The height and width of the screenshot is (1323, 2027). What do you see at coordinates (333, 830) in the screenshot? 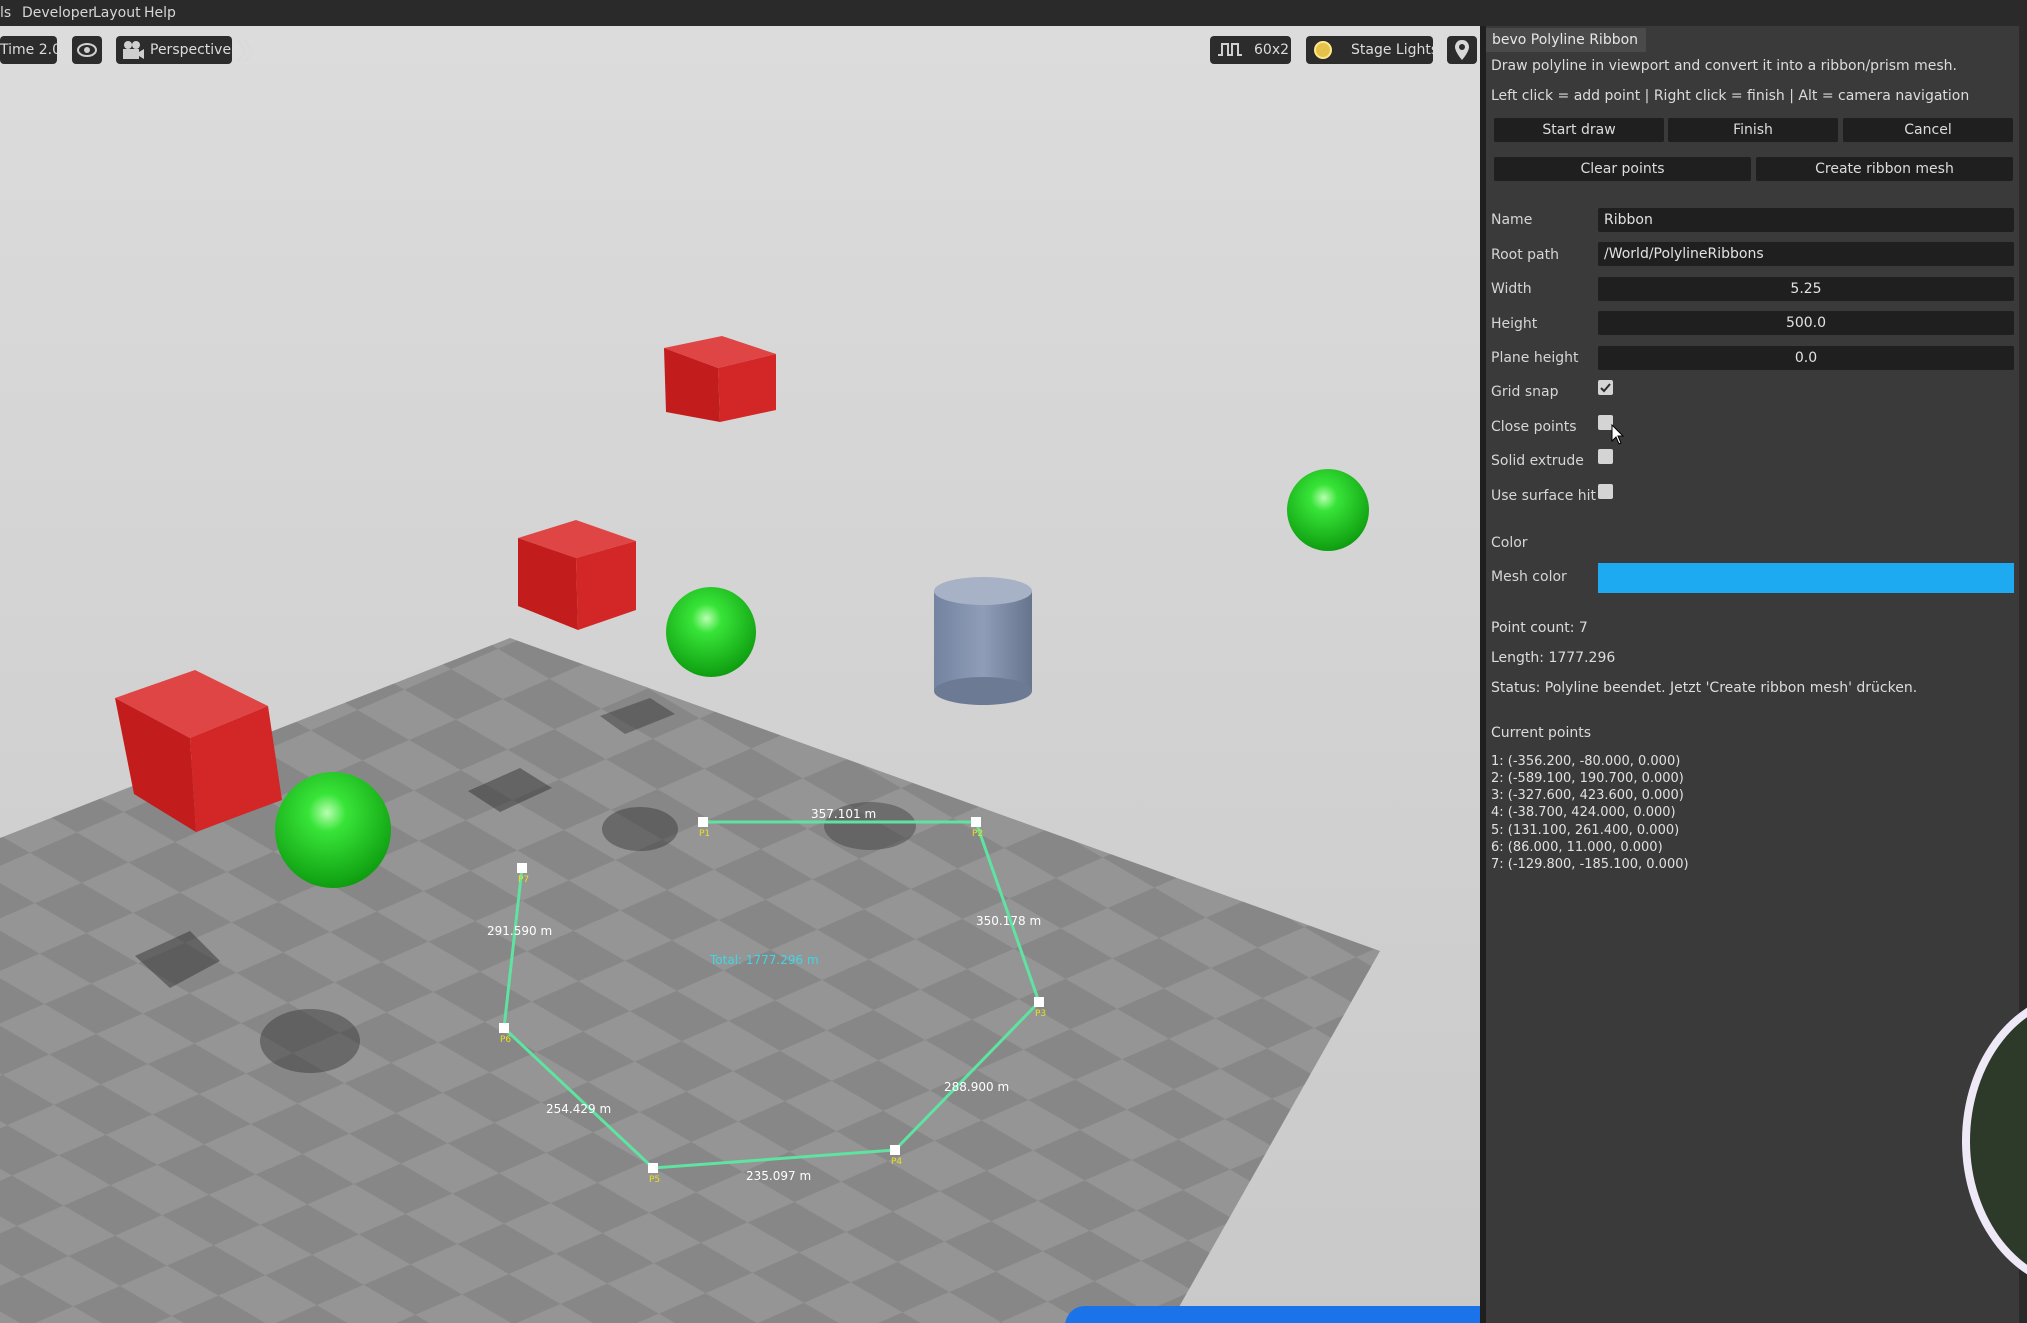
I see `green-sphere-left` at bounding box center [333, 830].